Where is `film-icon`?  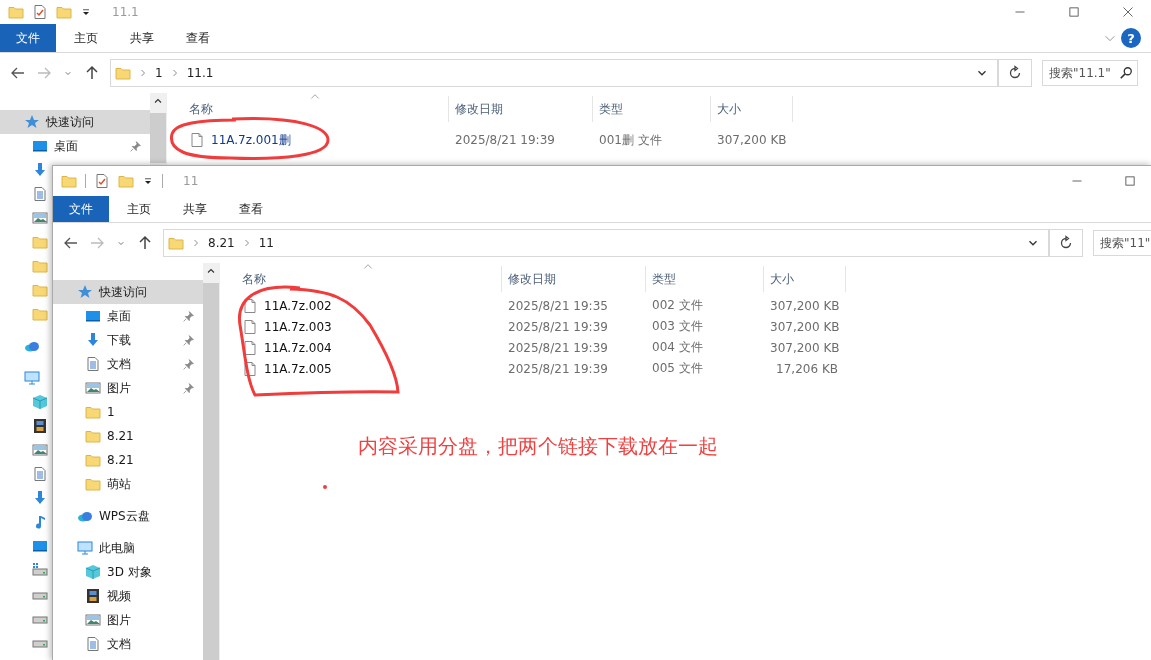
film-icon is located at coordinates (40, 426).